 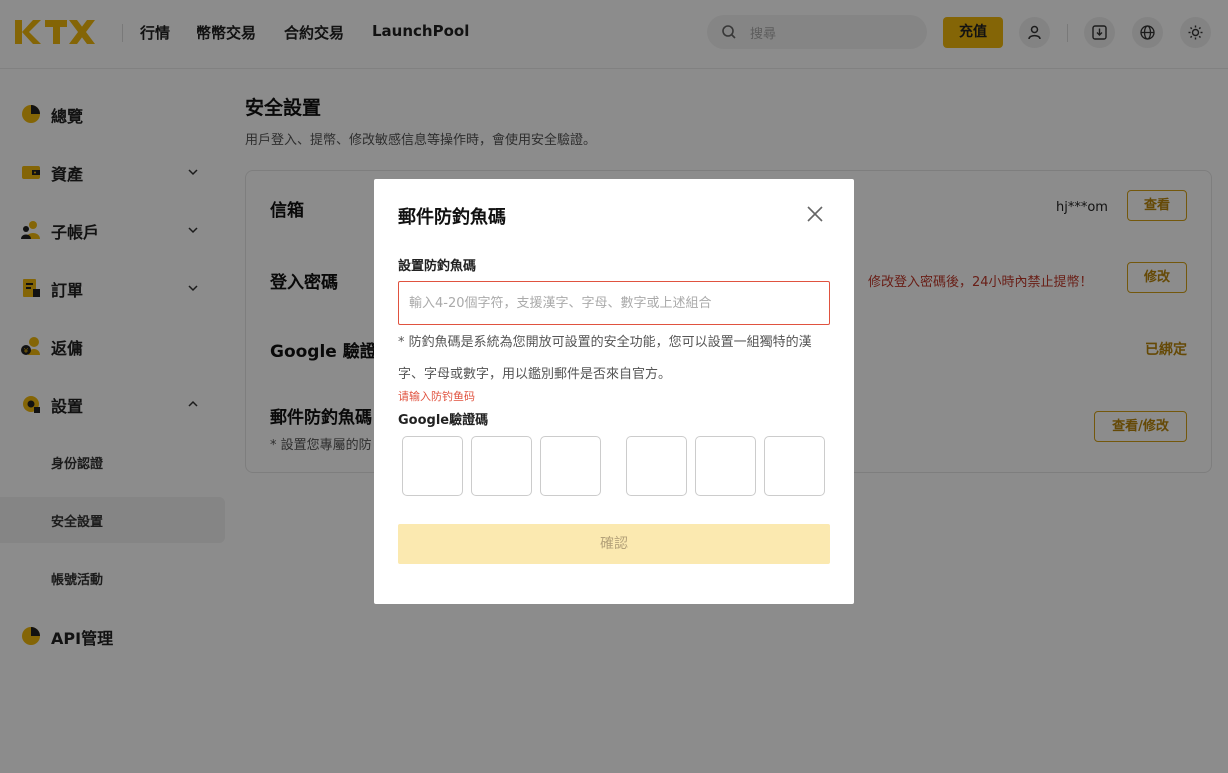 What do you see at coordinates (443, 420) in the screenshot?
I see `google-code-label: Google驗證碼` at bounding box center [443, 420].